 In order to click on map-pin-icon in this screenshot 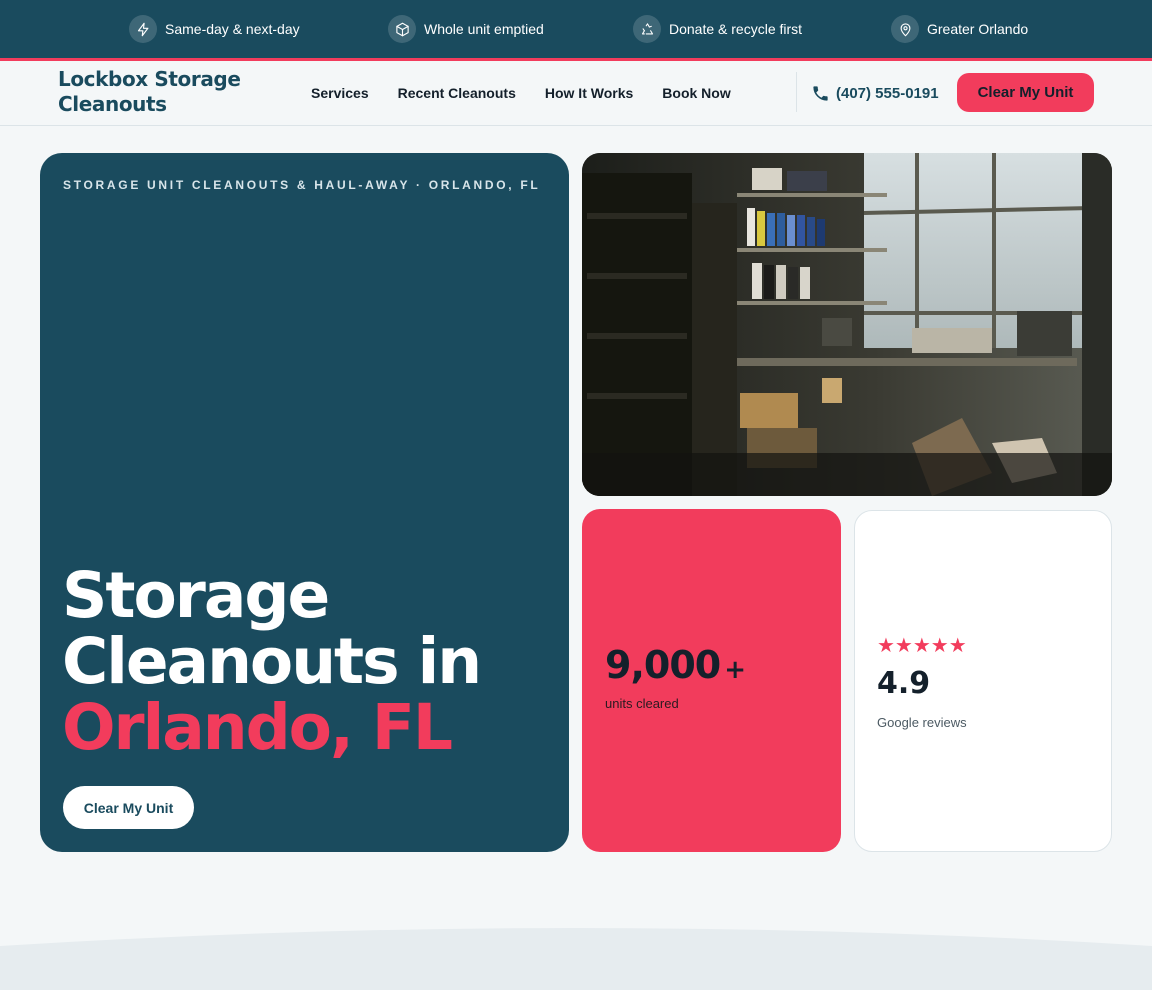, I will do `click(905, 29)`.